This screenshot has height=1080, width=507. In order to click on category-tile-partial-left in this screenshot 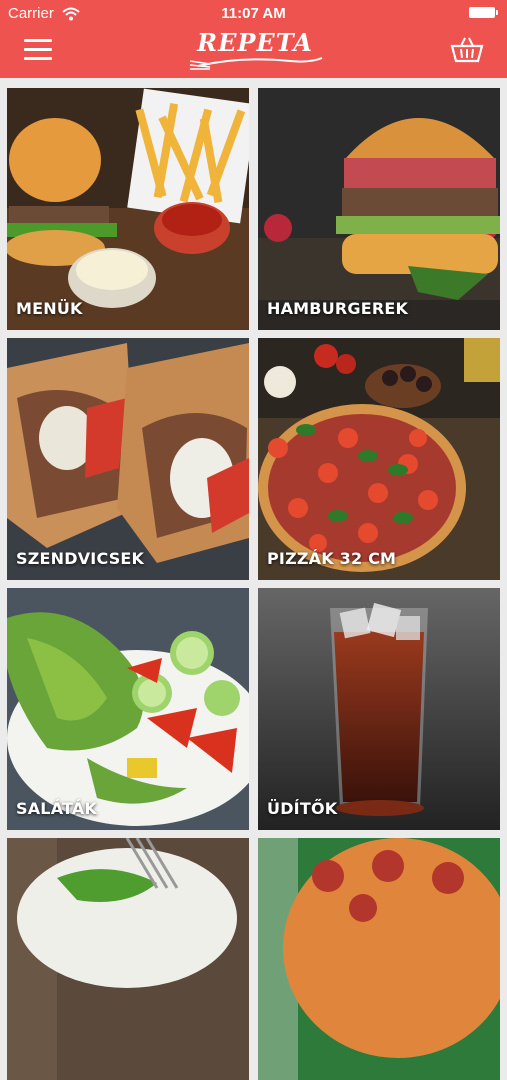, I will do `click(128, 959)`.